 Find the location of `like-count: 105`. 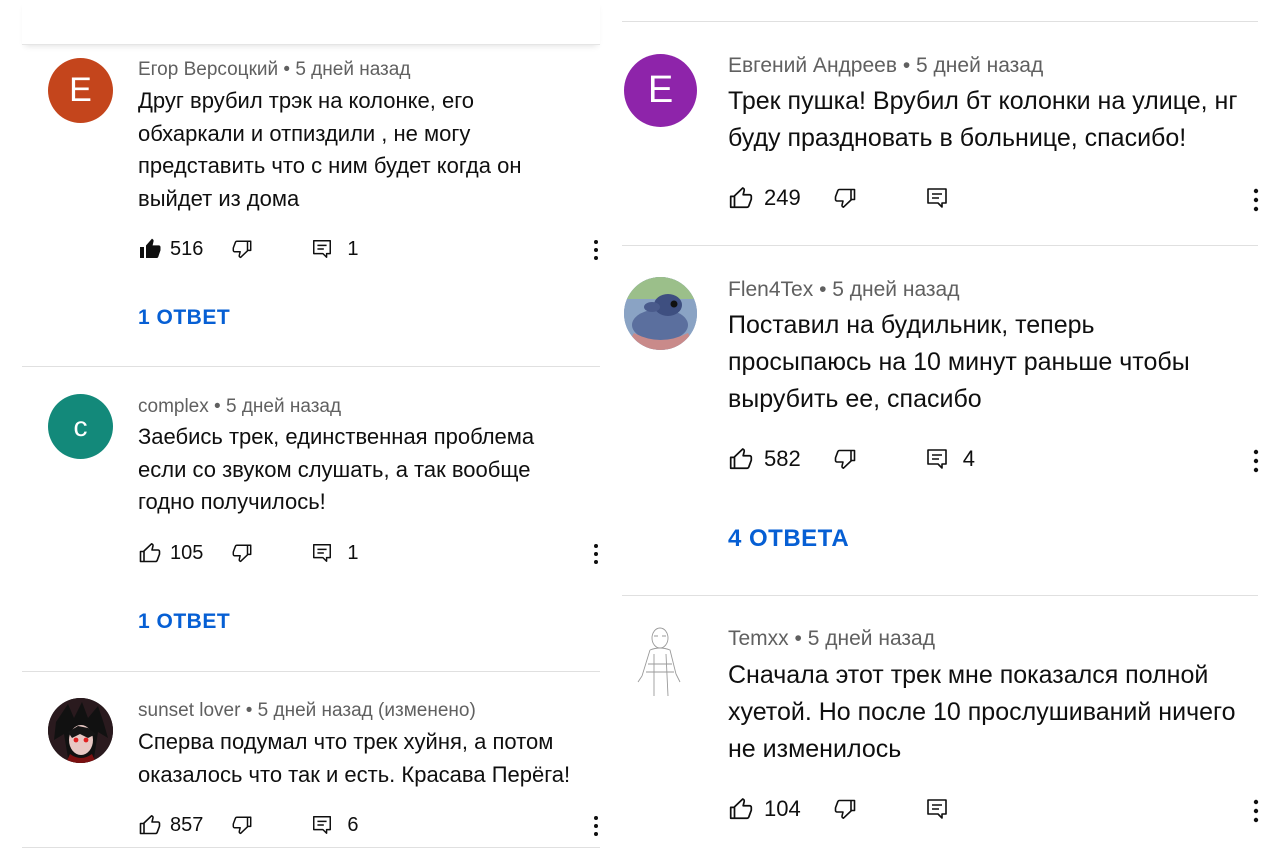

like-count: 105 is located at coordinates (187, 552).